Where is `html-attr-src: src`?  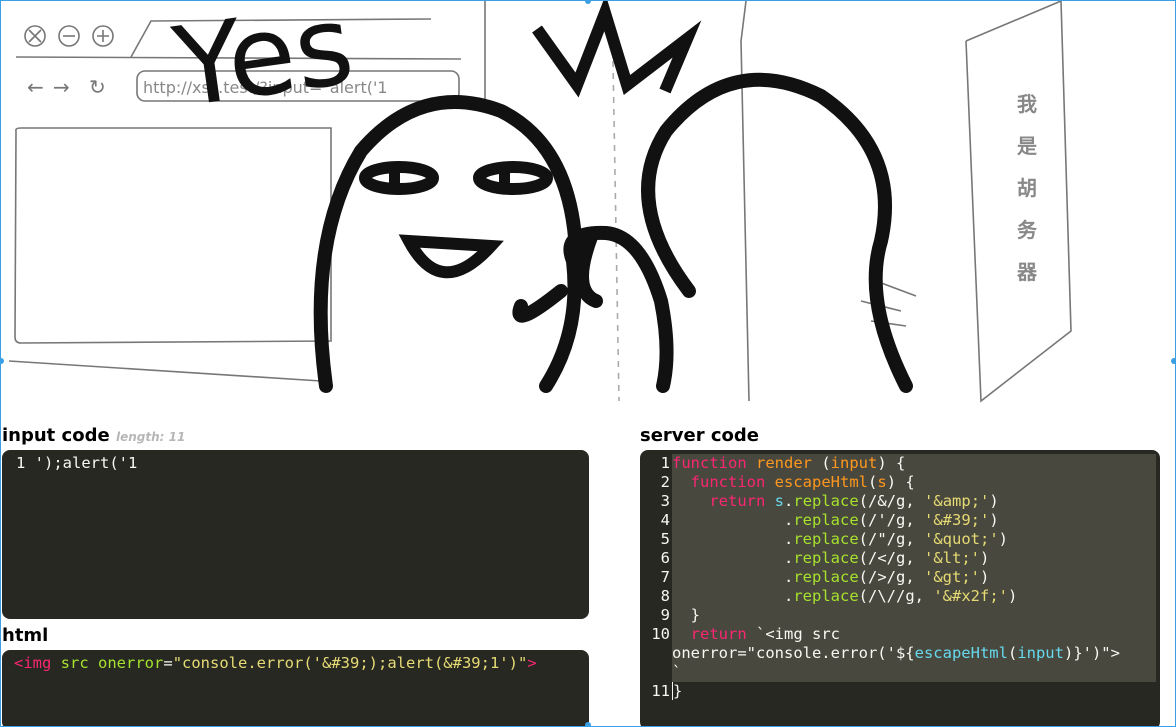 html-attr-src: src is located at coordinates (74, 663).